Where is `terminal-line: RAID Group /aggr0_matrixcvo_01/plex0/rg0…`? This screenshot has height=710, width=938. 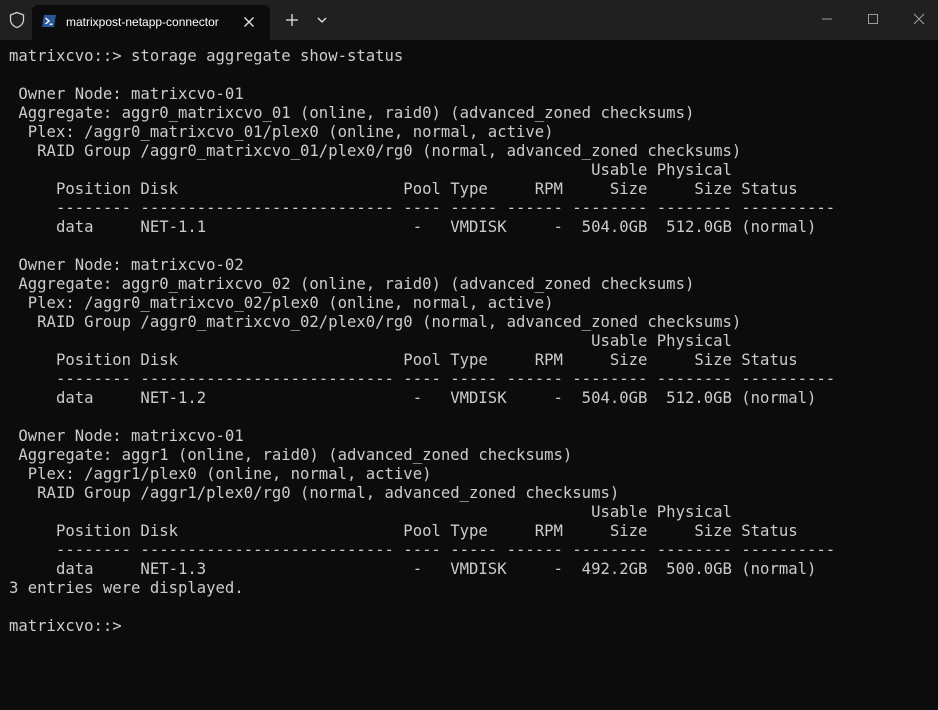
terminal-line: RAID Group /aggr0_matrixcvo_01/plex0/rg0… is located at coordinates (375, 151).